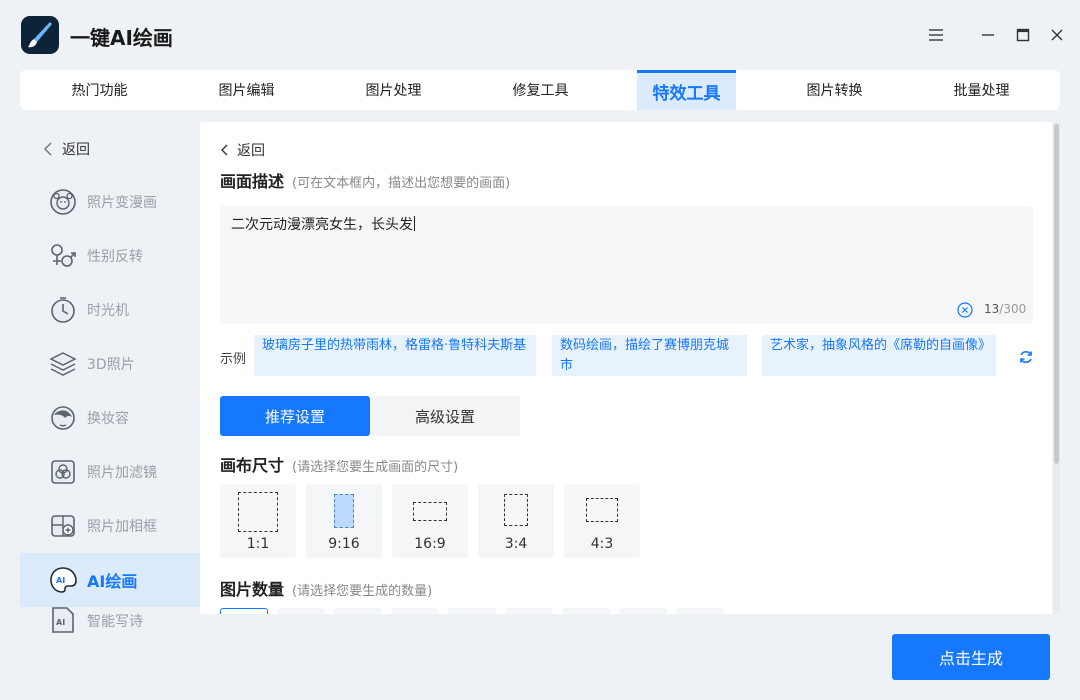 This screenshot has height=700, width=1080. What do you see at coordinates (395, 355) in the screenshot?
I see `example-chip: 玻璃房子里的热带雨林，格雷格·鲁特科夫斯基` at bounding box center [395, 355].